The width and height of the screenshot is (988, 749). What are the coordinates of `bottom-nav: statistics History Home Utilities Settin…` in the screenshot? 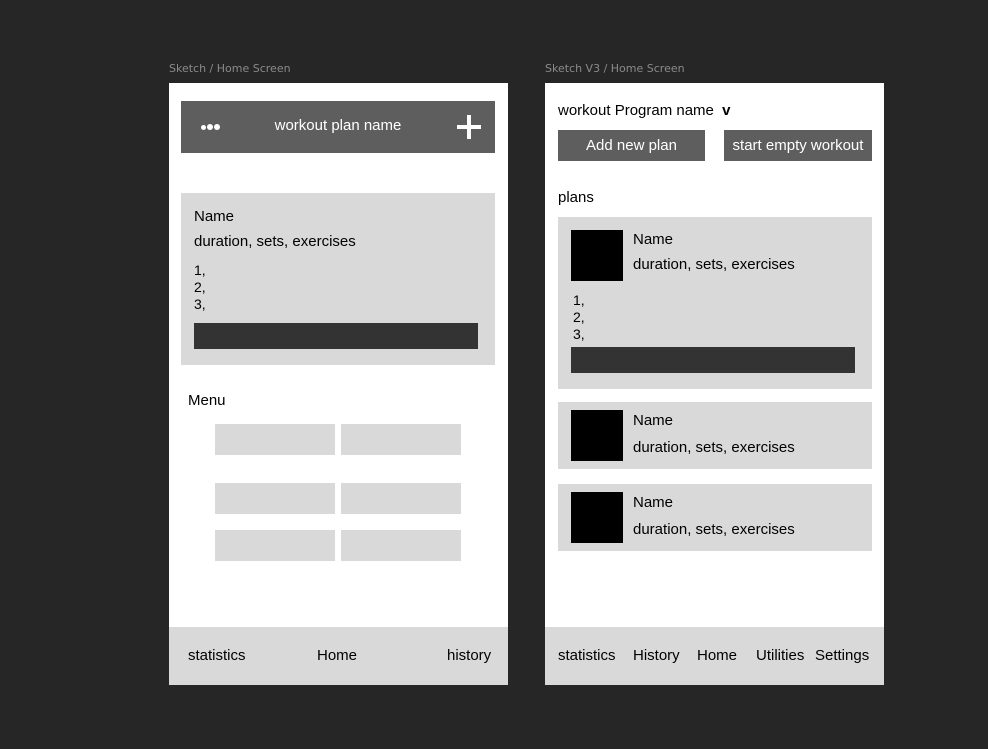 It's located at (714, 656).